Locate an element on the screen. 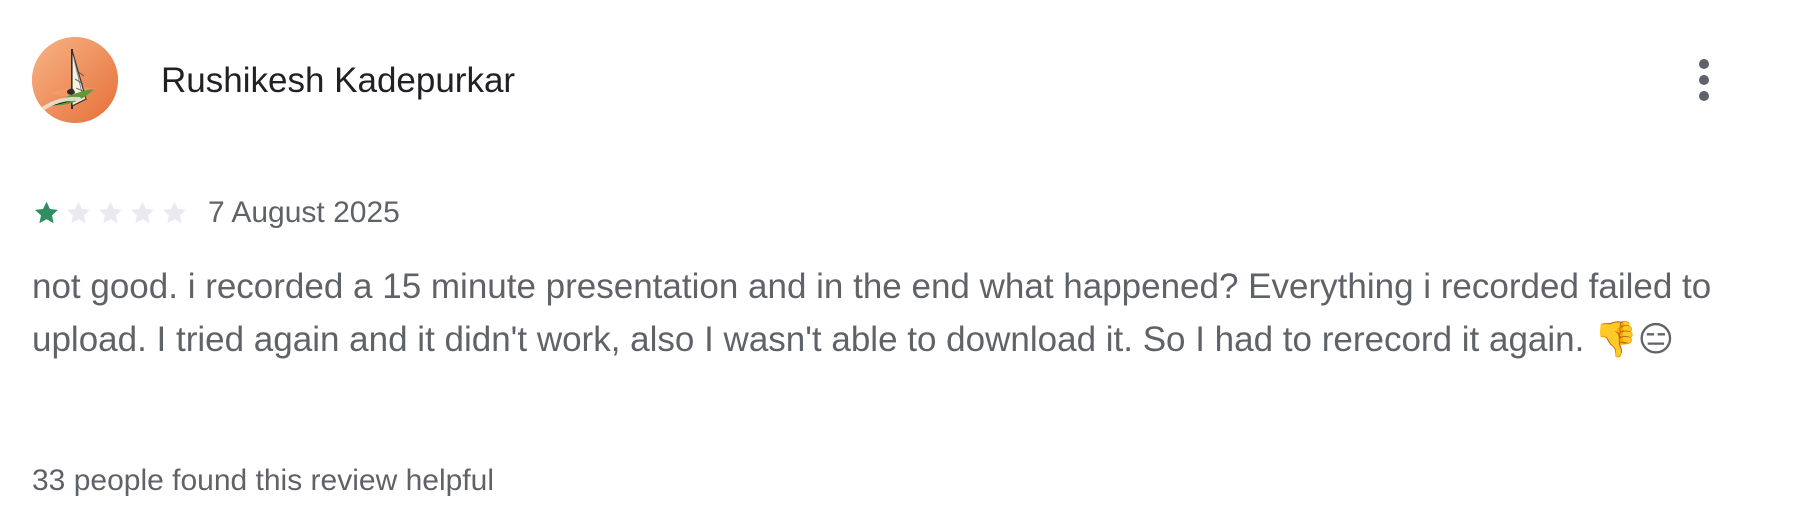 The image size is (1794, 518). helpful-count: 33 people found this review helpful is located at coordinates (263, 480).